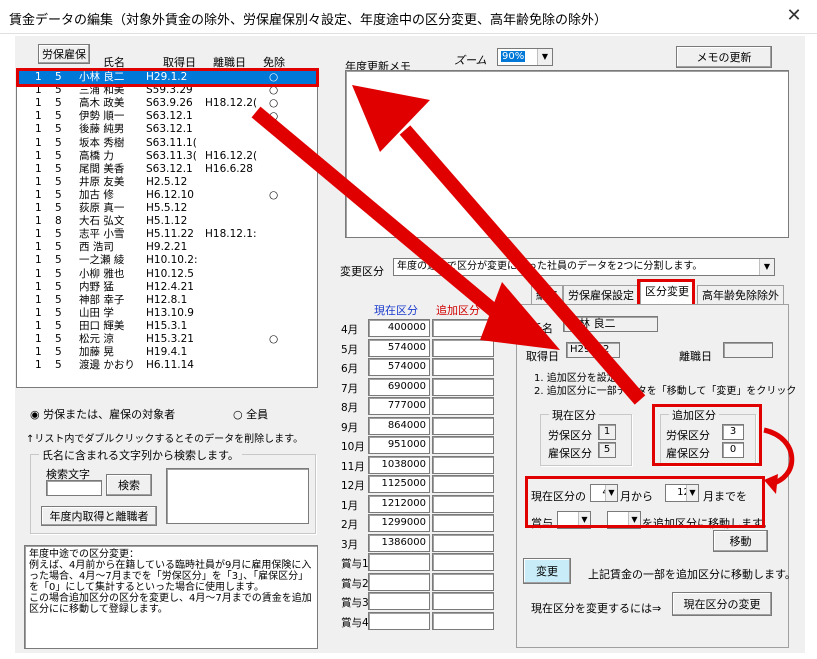  What do you see at coordinates (771, 484) in the screenshot?
I see `arrow-curve-head` at bounding box center [771, 484].